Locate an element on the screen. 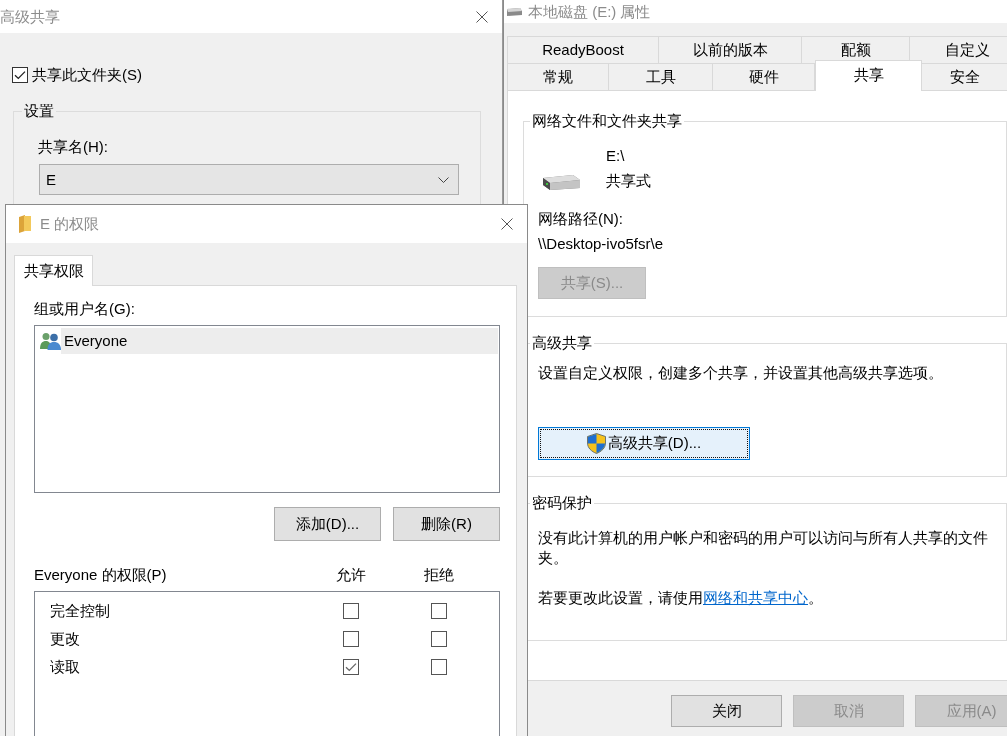  password-protection-description: 没有此计算机的用户帐户和密码的用户可以访问与所有人共享的文件夹。 is located at coordinates (763, 548).